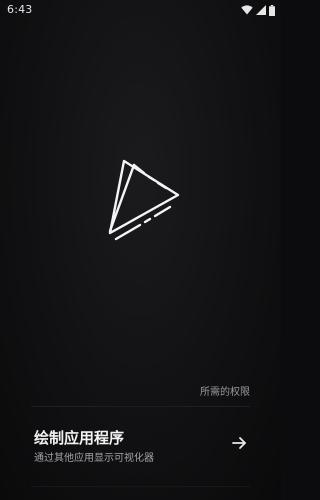  I want to click on status-bar: 6:43, so click(140, 10).